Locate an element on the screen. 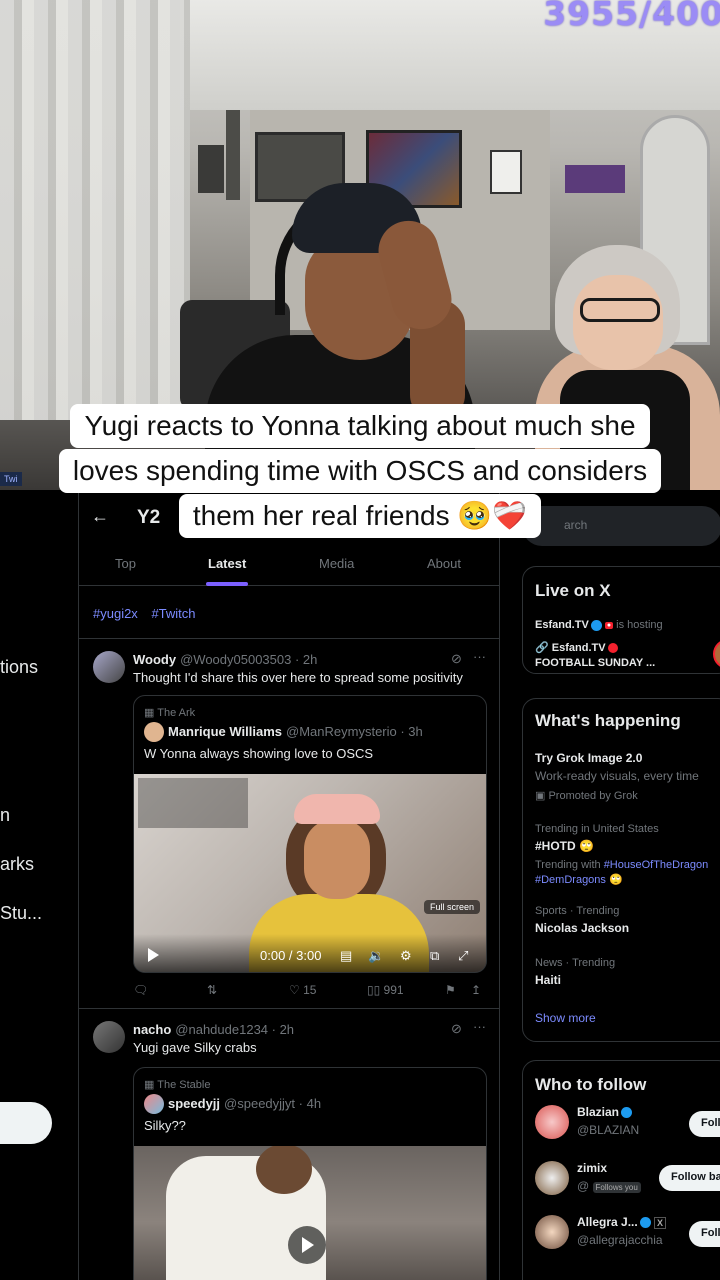 This screenshot has width=720, height=1280. author-name: nacho is located at coordinates (152, 1029).